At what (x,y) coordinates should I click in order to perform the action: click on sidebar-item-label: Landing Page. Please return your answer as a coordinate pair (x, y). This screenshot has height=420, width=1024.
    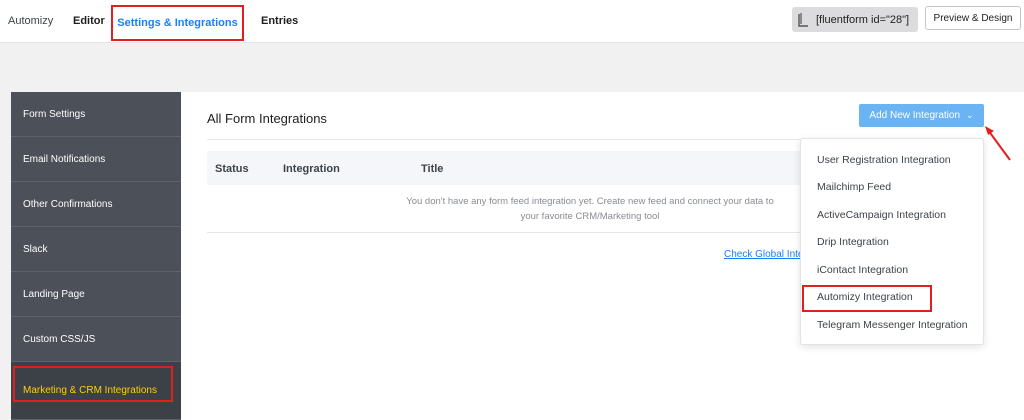
    Looking at the image, I should click on (54, 294).